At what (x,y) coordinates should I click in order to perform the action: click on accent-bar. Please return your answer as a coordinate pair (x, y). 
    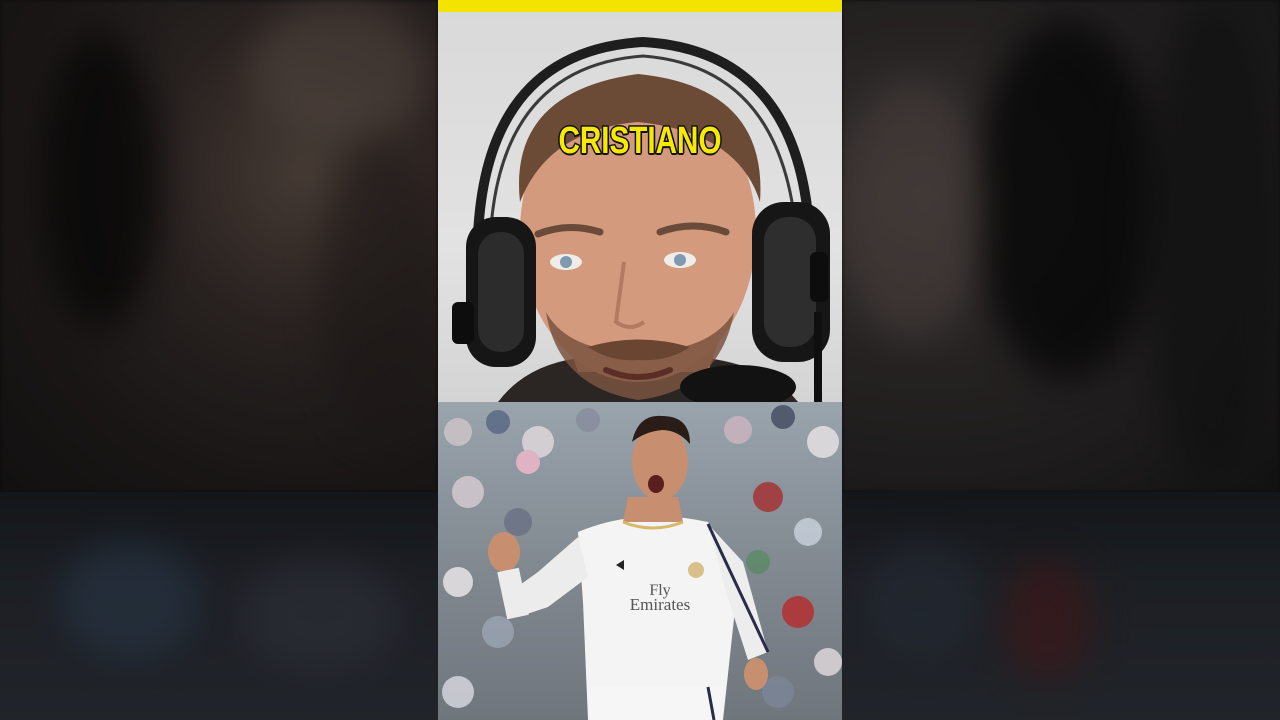
    Looking at the image, I should click on (640, 6).